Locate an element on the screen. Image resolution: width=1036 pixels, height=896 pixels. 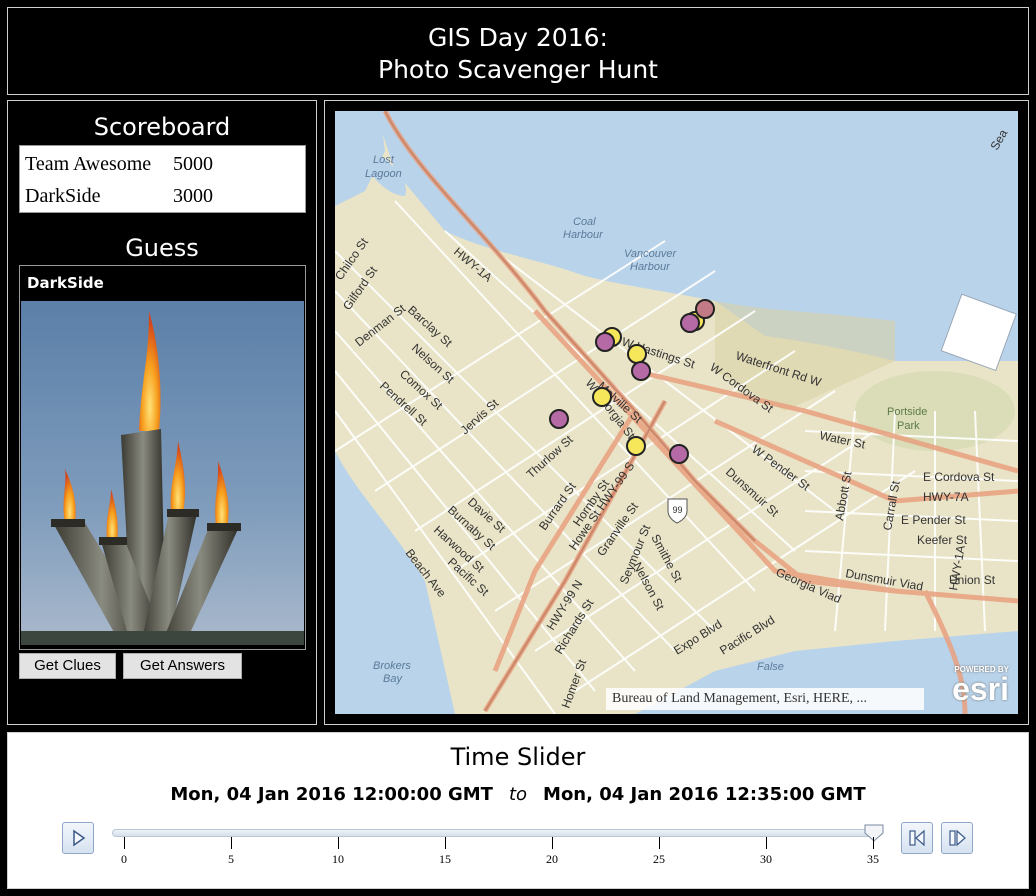
highway-99-shield-icon: 99 is located at coordinates (677, 511).